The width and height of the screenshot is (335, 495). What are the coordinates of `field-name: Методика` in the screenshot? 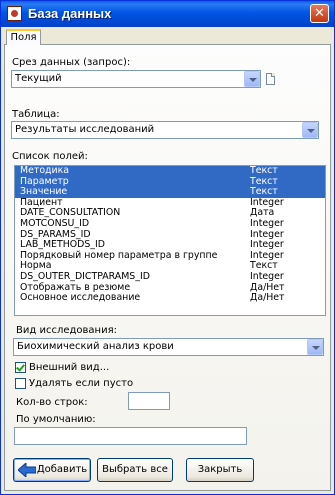 It's located at (45, 170).